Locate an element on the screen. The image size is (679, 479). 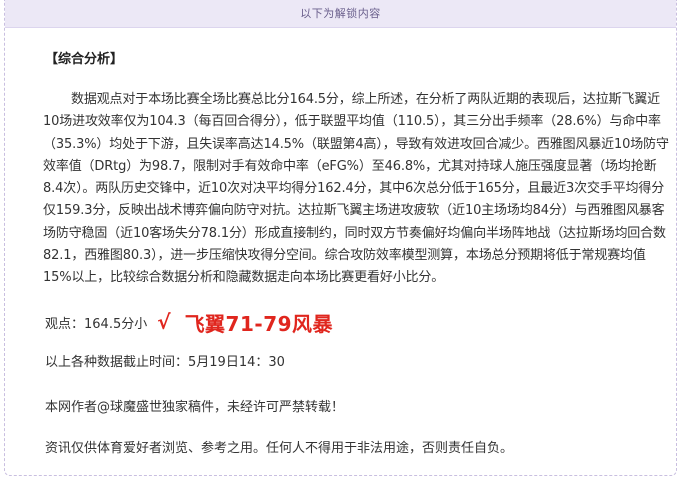
opinion-row: 观点：164.5分小 √ 飞翼71-79风暴 is located at coordinates (189, 322).